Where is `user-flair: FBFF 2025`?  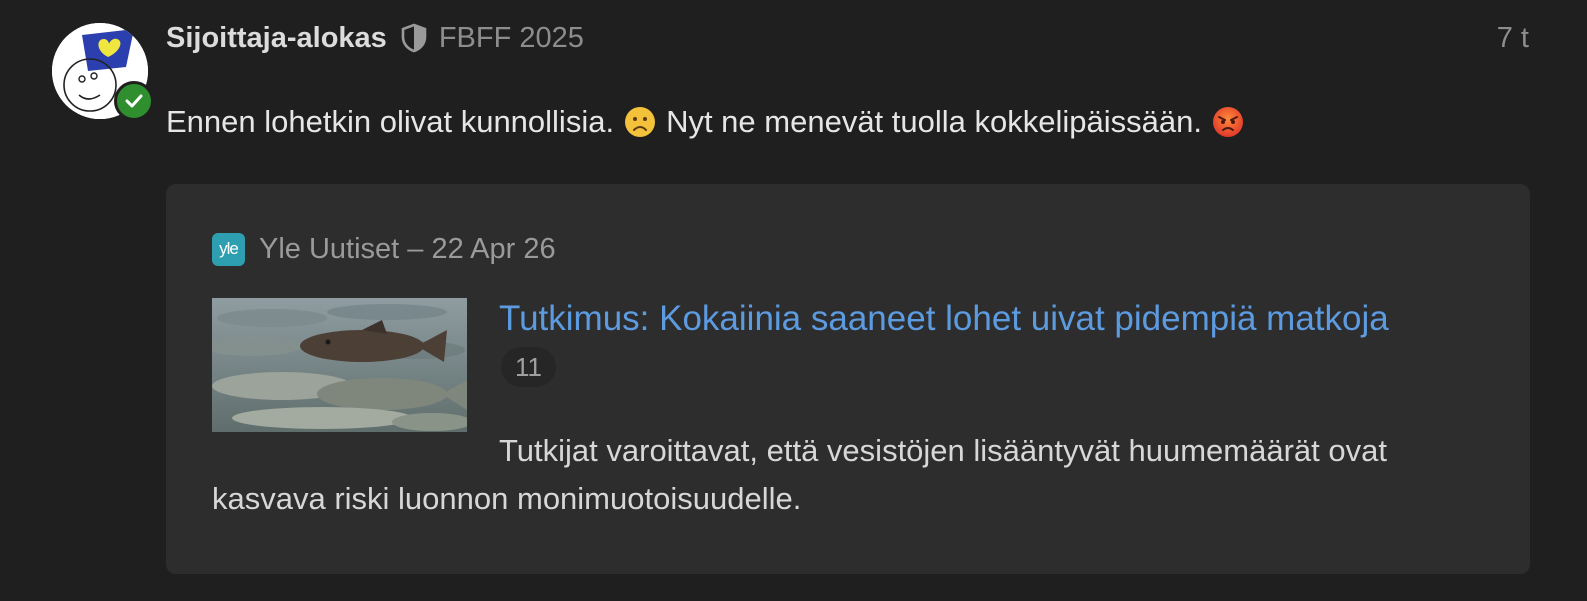 user-flair: FBFF 2025 is located at coordinates (511, 37).